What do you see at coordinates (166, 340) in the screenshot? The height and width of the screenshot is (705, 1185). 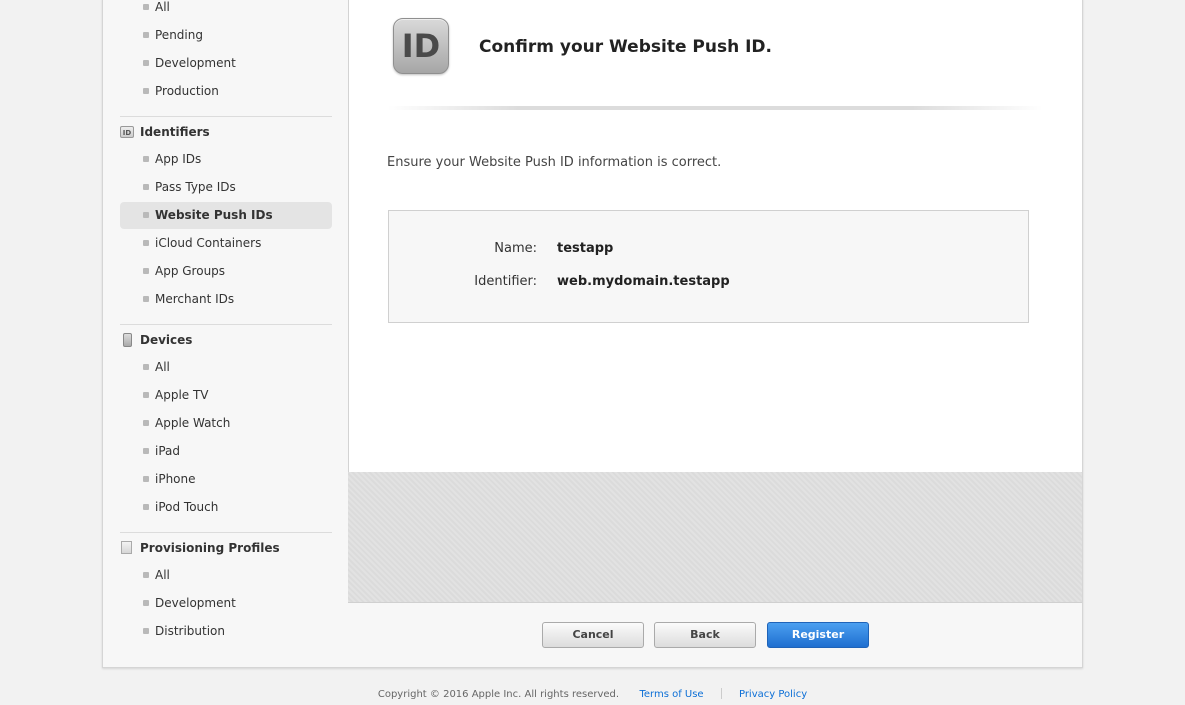 I see `section-title: Devices` at bounding box center [166, 340].